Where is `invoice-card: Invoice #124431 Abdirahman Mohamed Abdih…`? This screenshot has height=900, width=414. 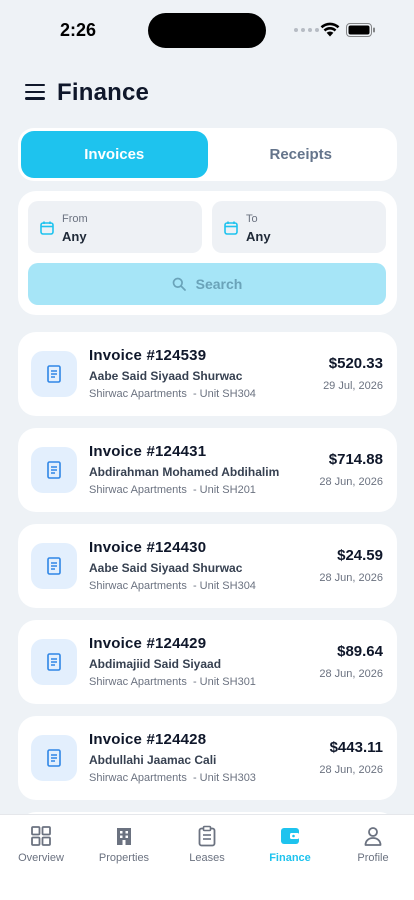
invoice-card: Invoice #124431 Abdirahman Mohamed Abdih… is located at coordinates (207, 470).